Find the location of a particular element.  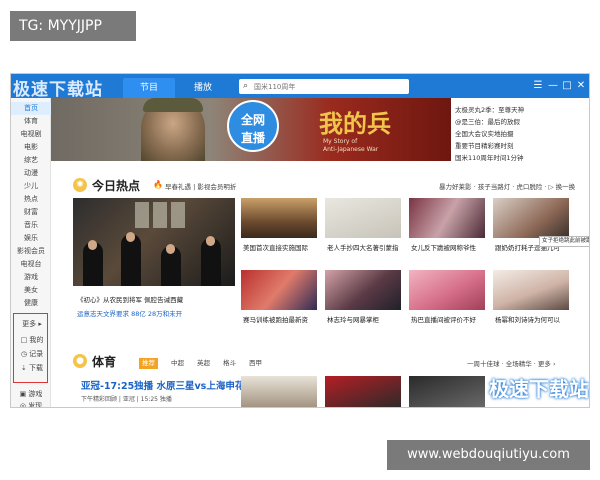

sidebar-item-tv-series: 电视剧 is located at coordinates (31, 134).